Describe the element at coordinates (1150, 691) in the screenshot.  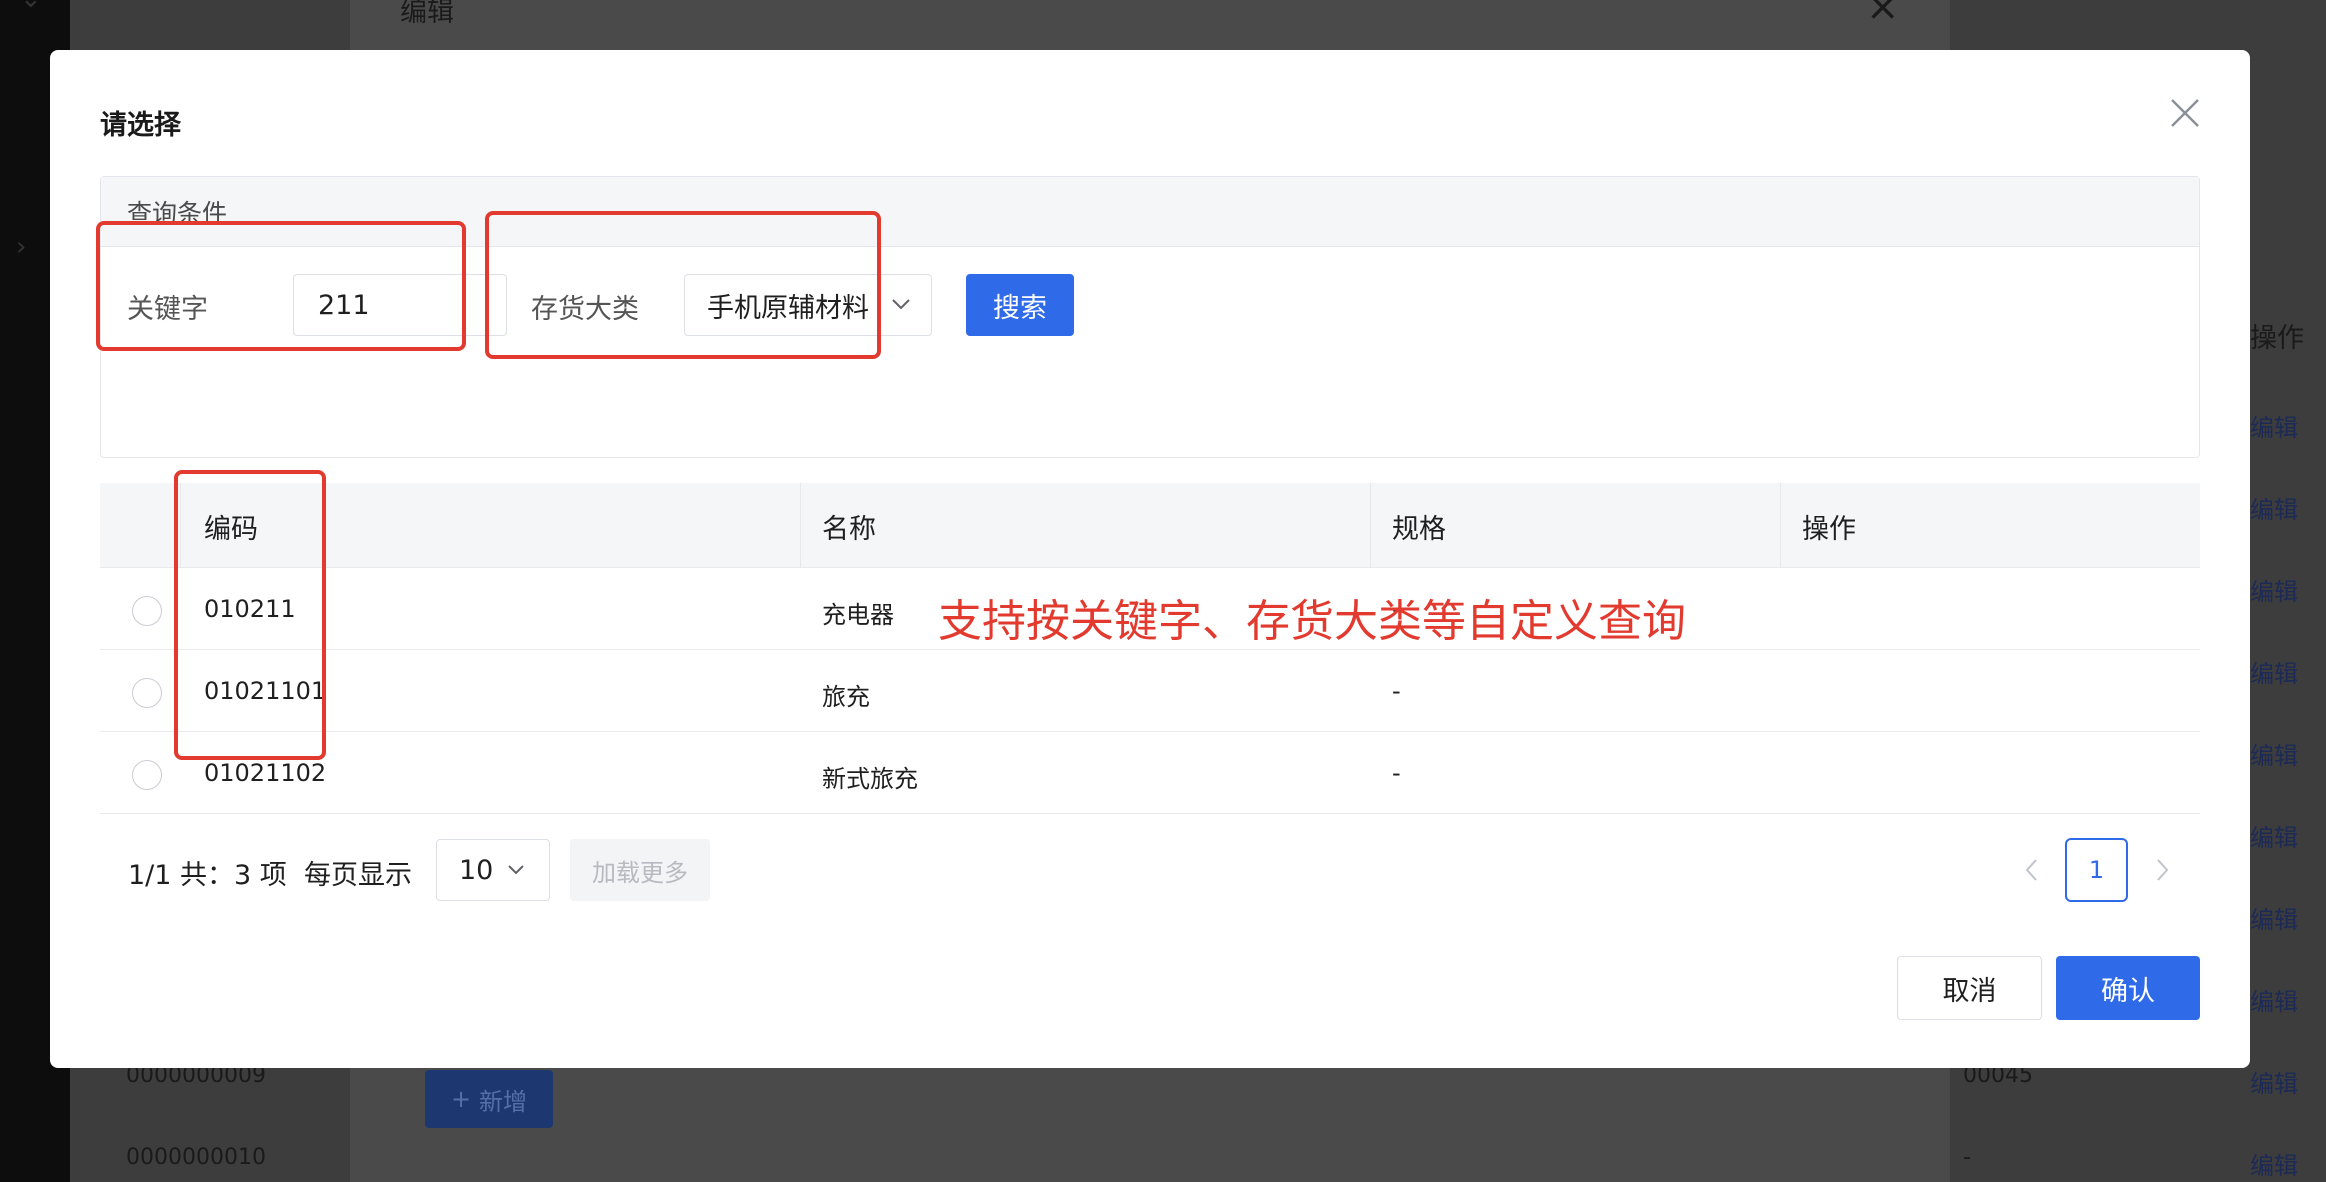
I see `table-row: 01021101 旅充 -` at that location.